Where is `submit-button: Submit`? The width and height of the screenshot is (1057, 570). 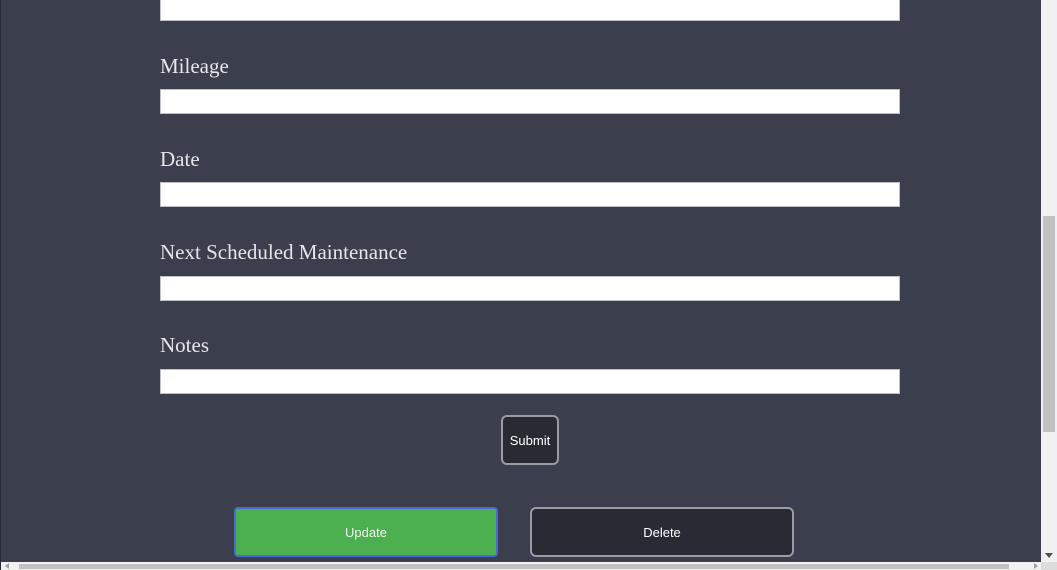 submit-button: Submit is located at coordinates (530, 440).